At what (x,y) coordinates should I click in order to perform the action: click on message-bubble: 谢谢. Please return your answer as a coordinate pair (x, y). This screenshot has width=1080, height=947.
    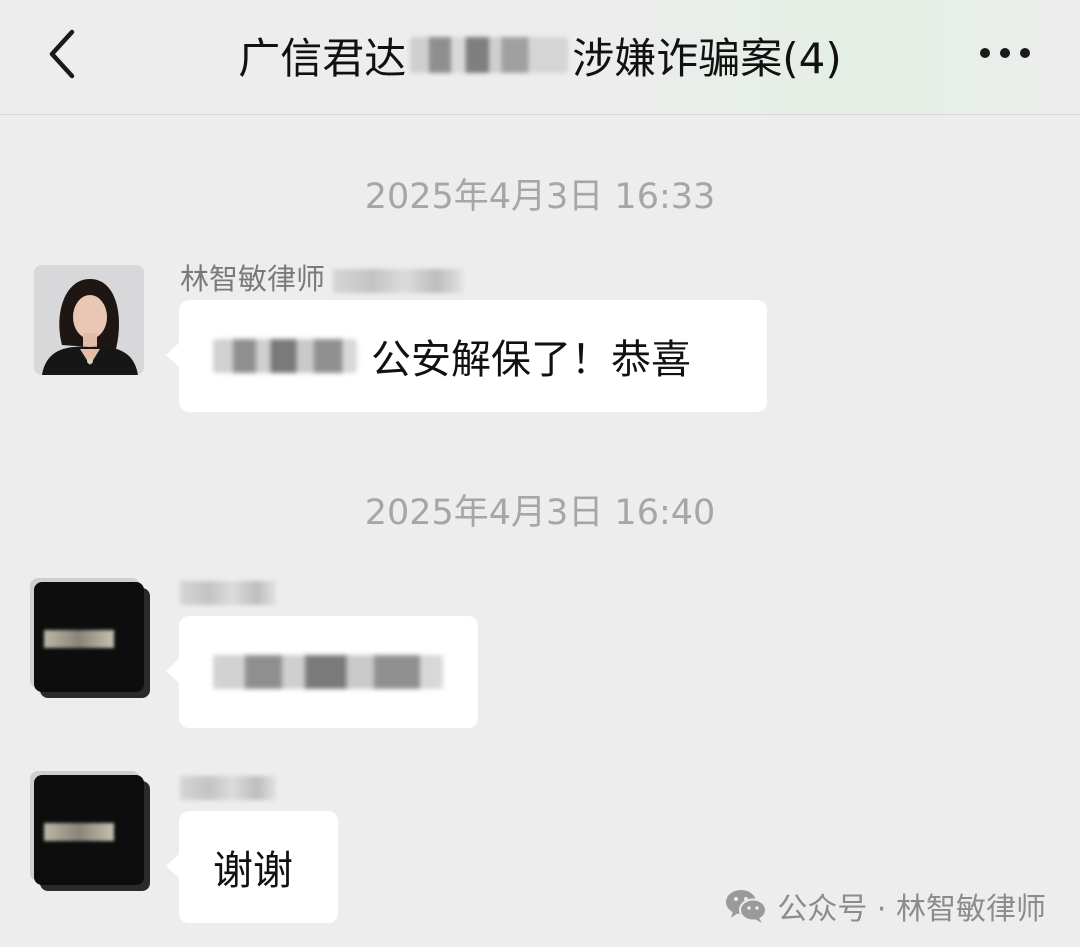
    Looking at the image, I should click on (252, 867).